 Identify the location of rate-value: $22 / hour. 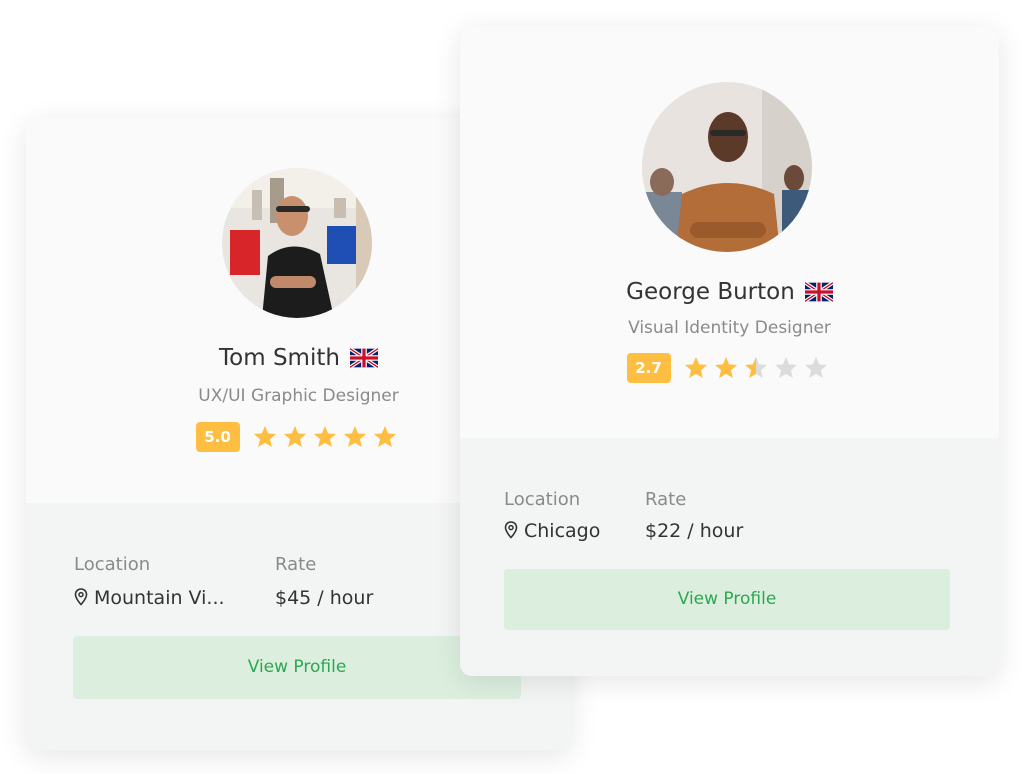
(694, 531).